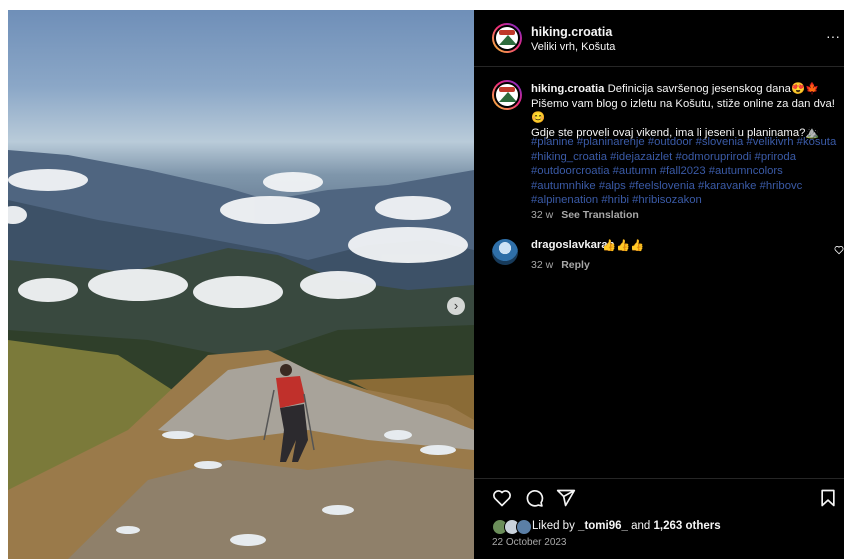 This screenshot has height=559, width=844. Describe the element at coordinates (507, 38) in the screenshot. I see `author-avatar` at that location.